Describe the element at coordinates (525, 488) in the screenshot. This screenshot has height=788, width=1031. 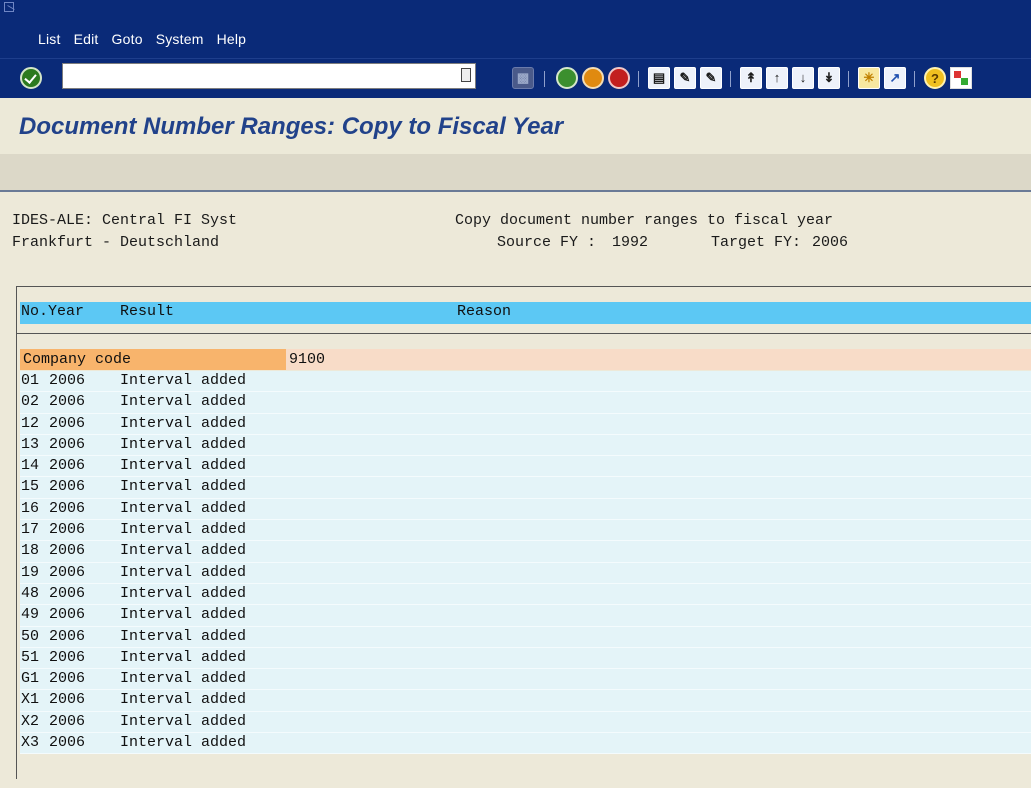
I see `table-row: 15 2006 Interval added` at that location.